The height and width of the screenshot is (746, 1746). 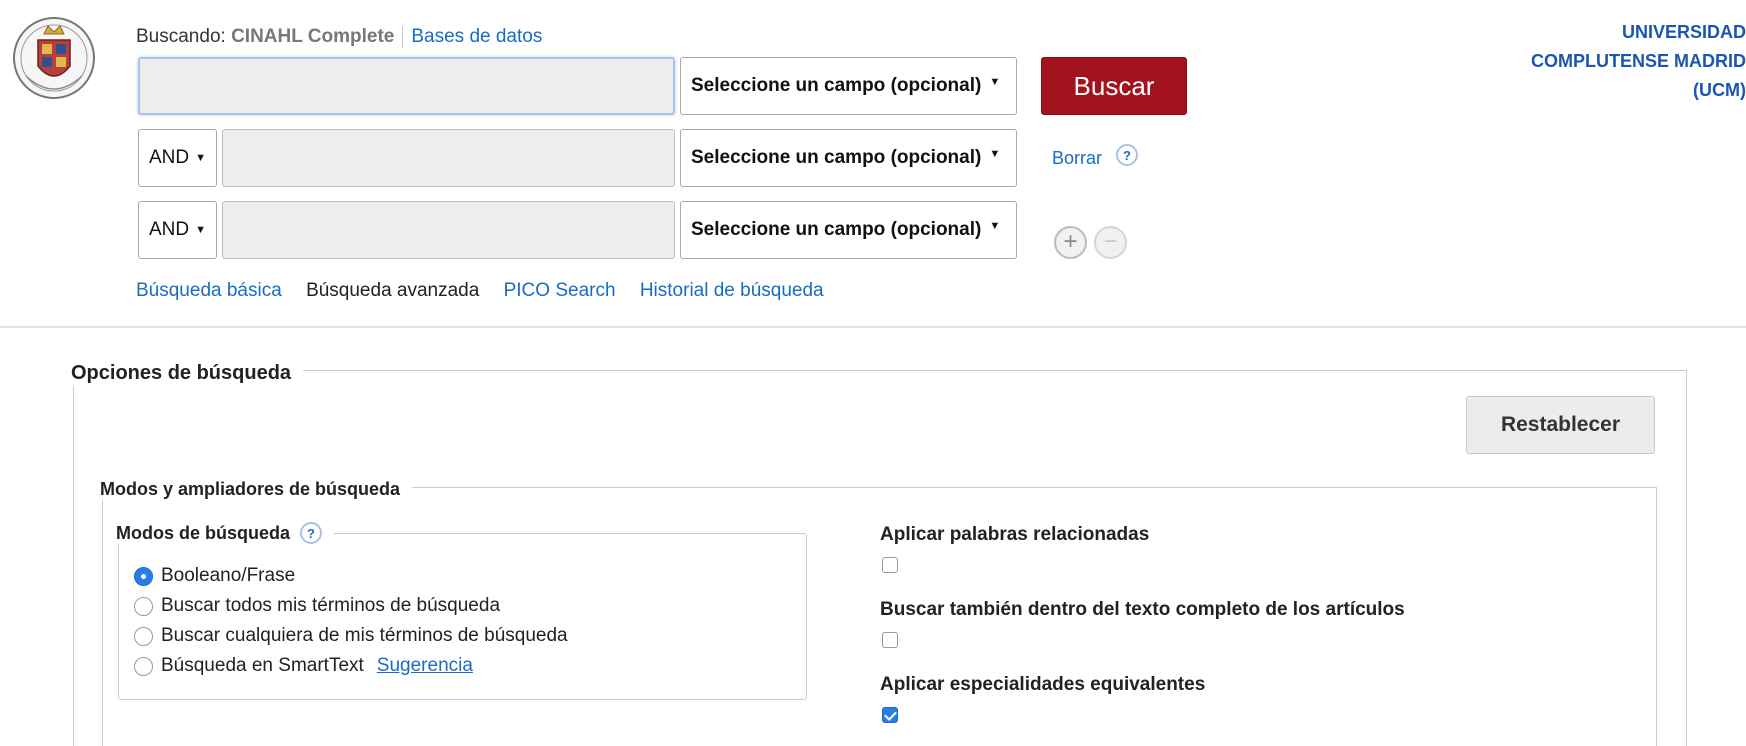 I want to click on field-select-1: Seleccione un campo (opcional) ▼, so click(x=848, y=86).